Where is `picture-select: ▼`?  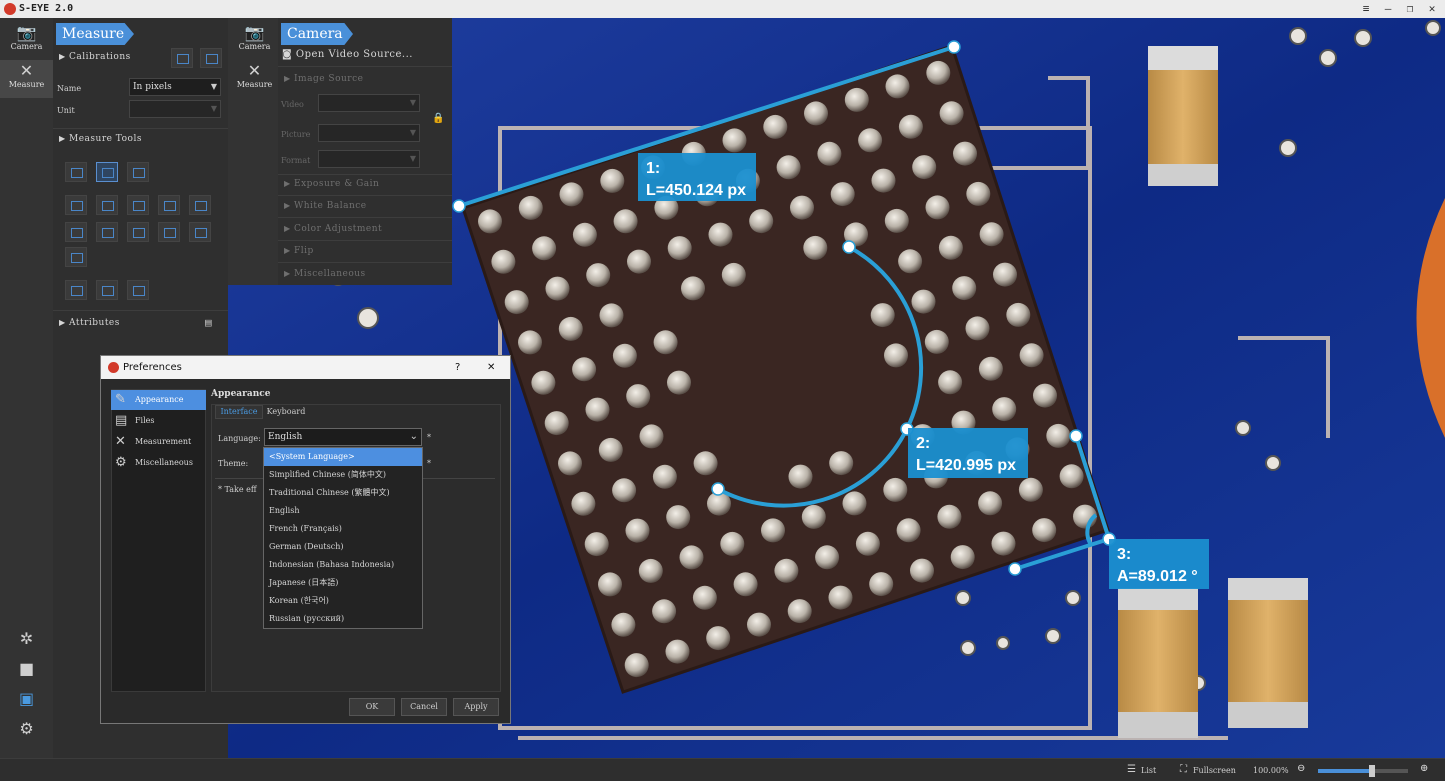
picture-select: ▼ is located at coordinates (369, 133).